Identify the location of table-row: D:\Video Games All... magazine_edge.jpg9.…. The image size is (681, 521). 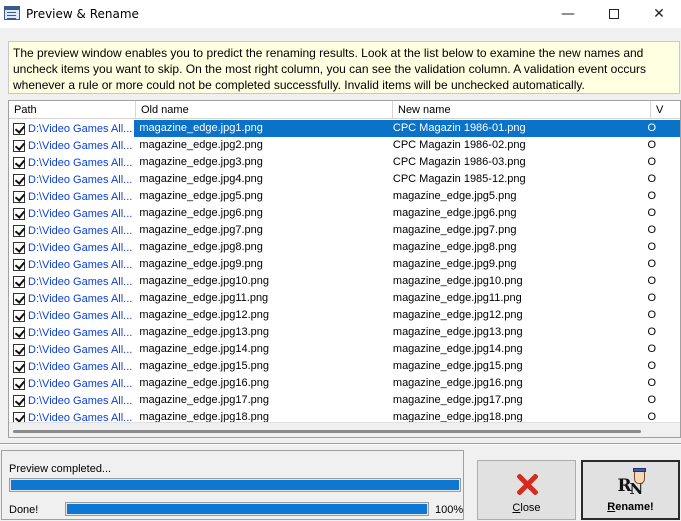
(344, 264).